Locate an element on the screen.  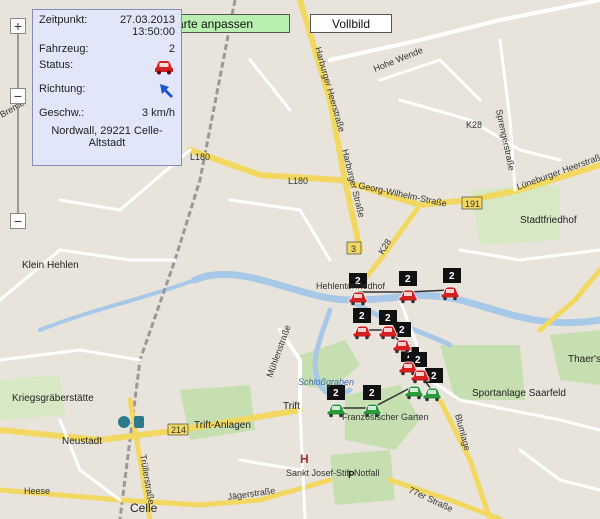
status-row: Status: is located at coordinates (107, 67).